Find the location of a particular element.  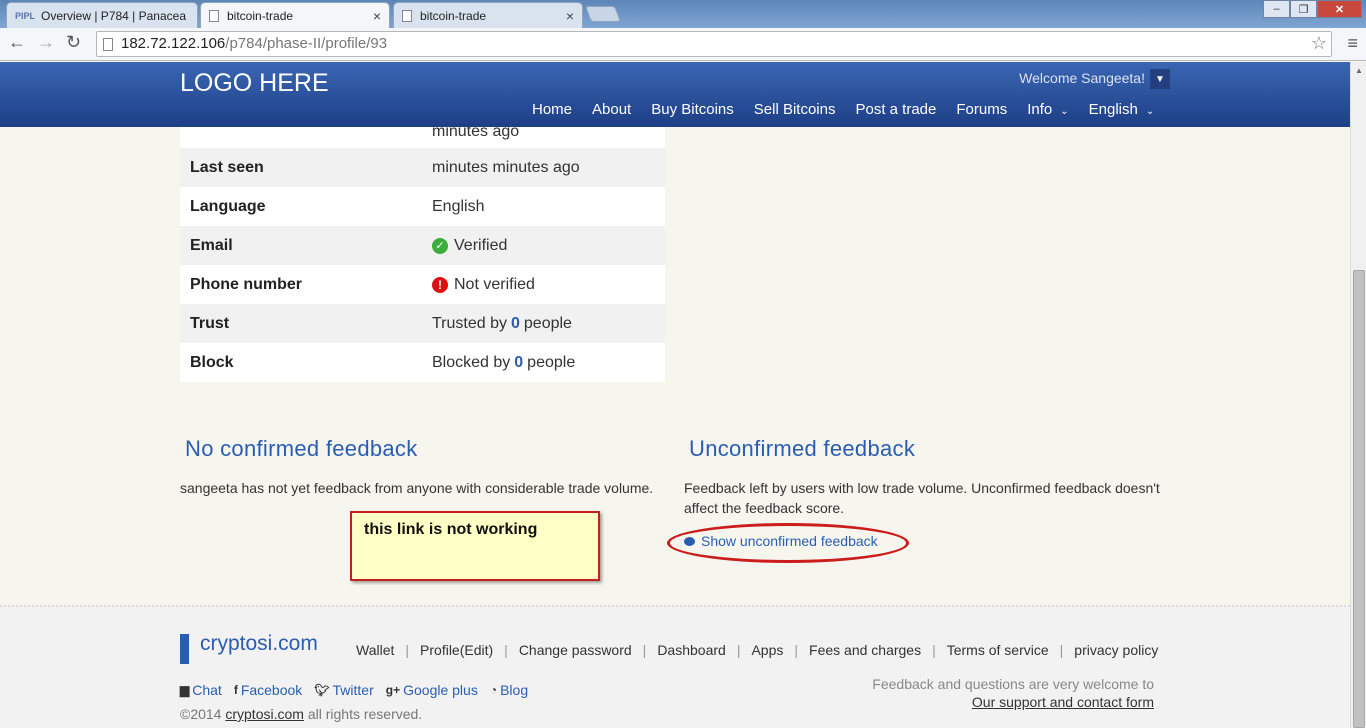

row-value: minutes minutes ago is located at coordinates (506, 167).